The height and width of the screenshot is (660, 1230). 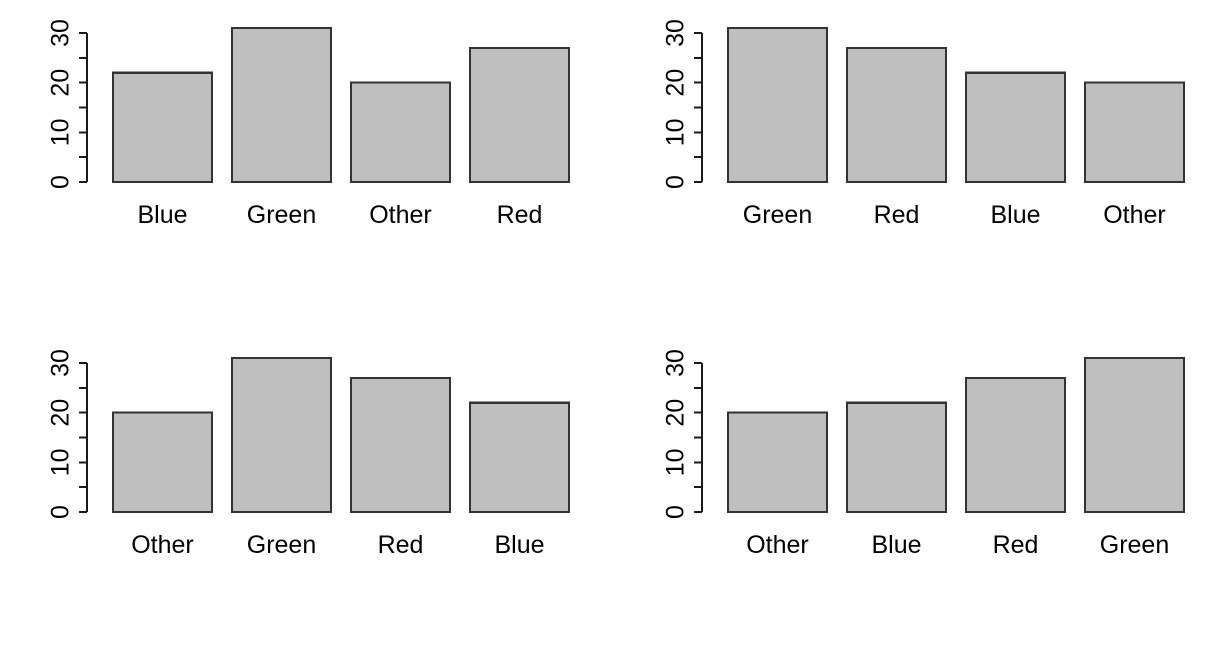 I want to click on x-tick-labels: Blue Green Other Red, so click(x=339, y=215).